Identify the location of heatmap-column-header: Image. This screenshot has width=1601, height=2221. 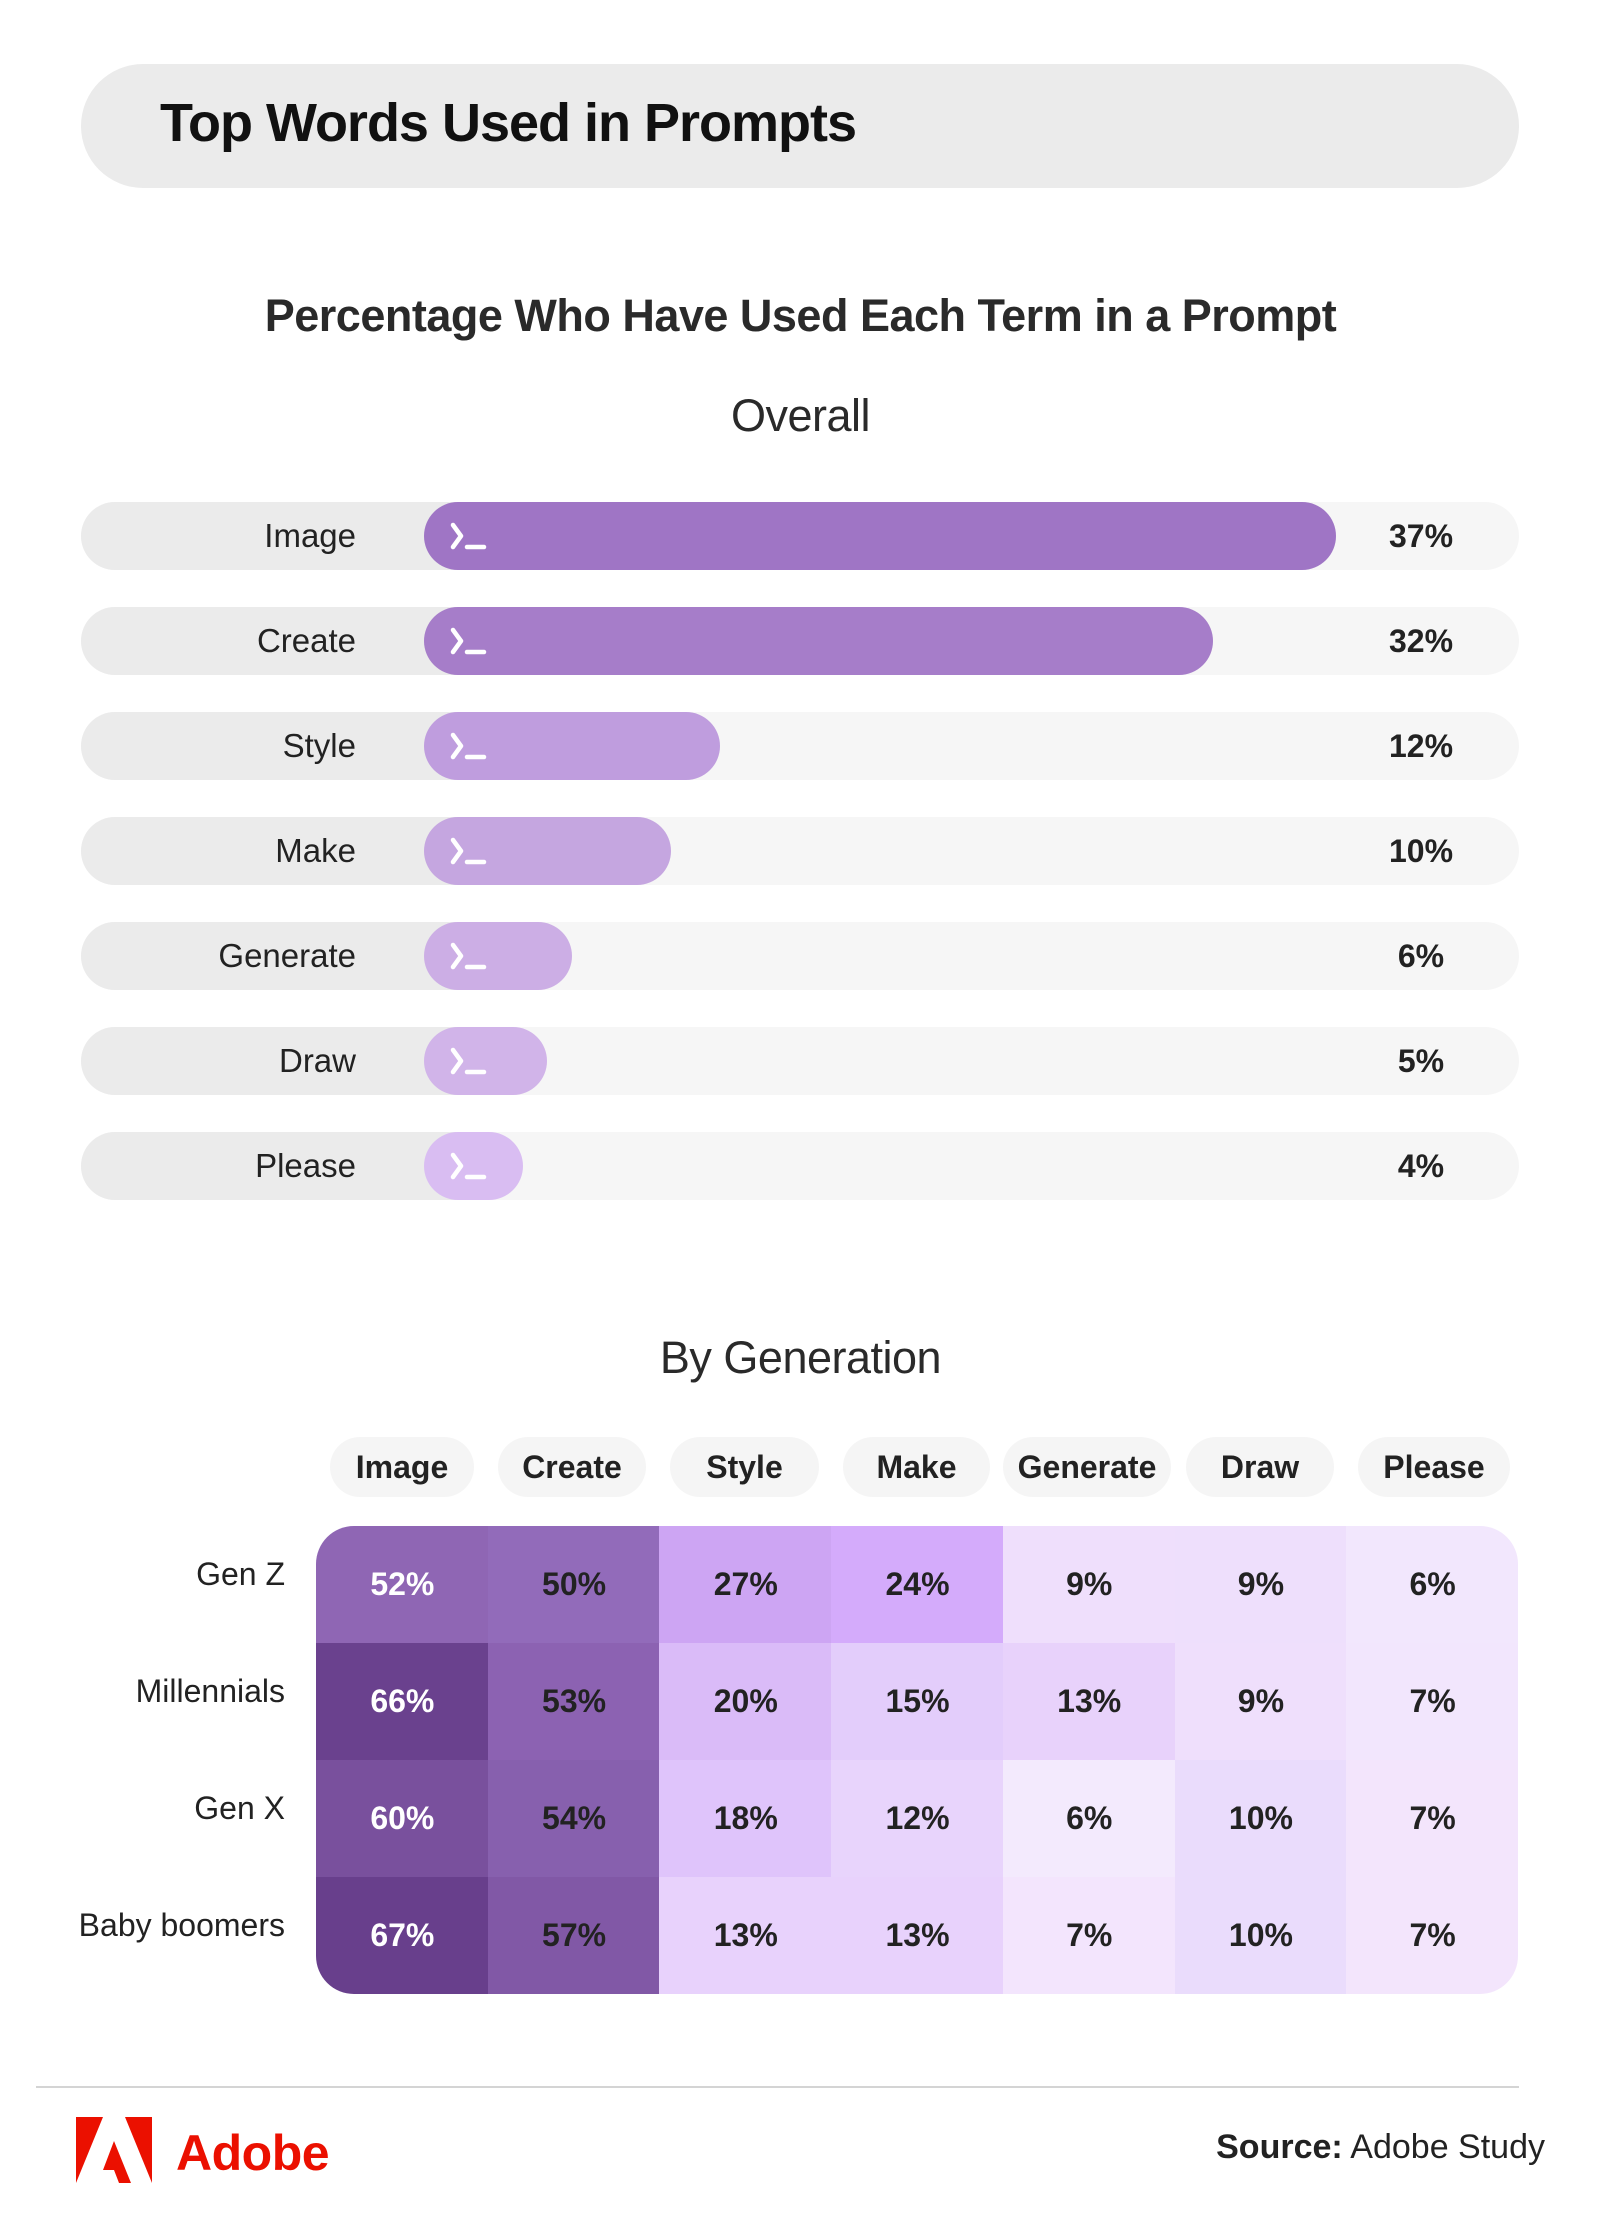
(402, 1467).